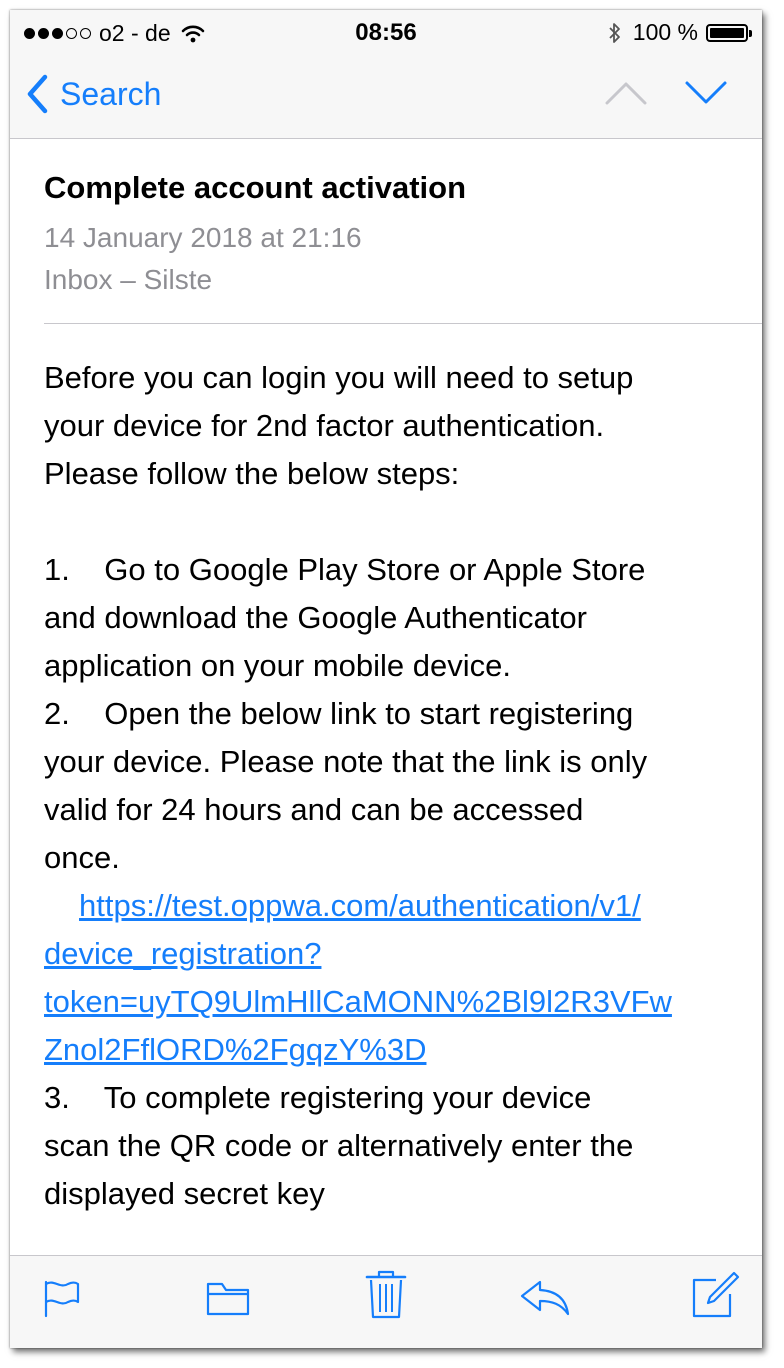 The height and width of the screenshot is (1368, 784). I want to click on registration-link: Znol2FflORD%2FgqzY%3D, so click(394, 1050).